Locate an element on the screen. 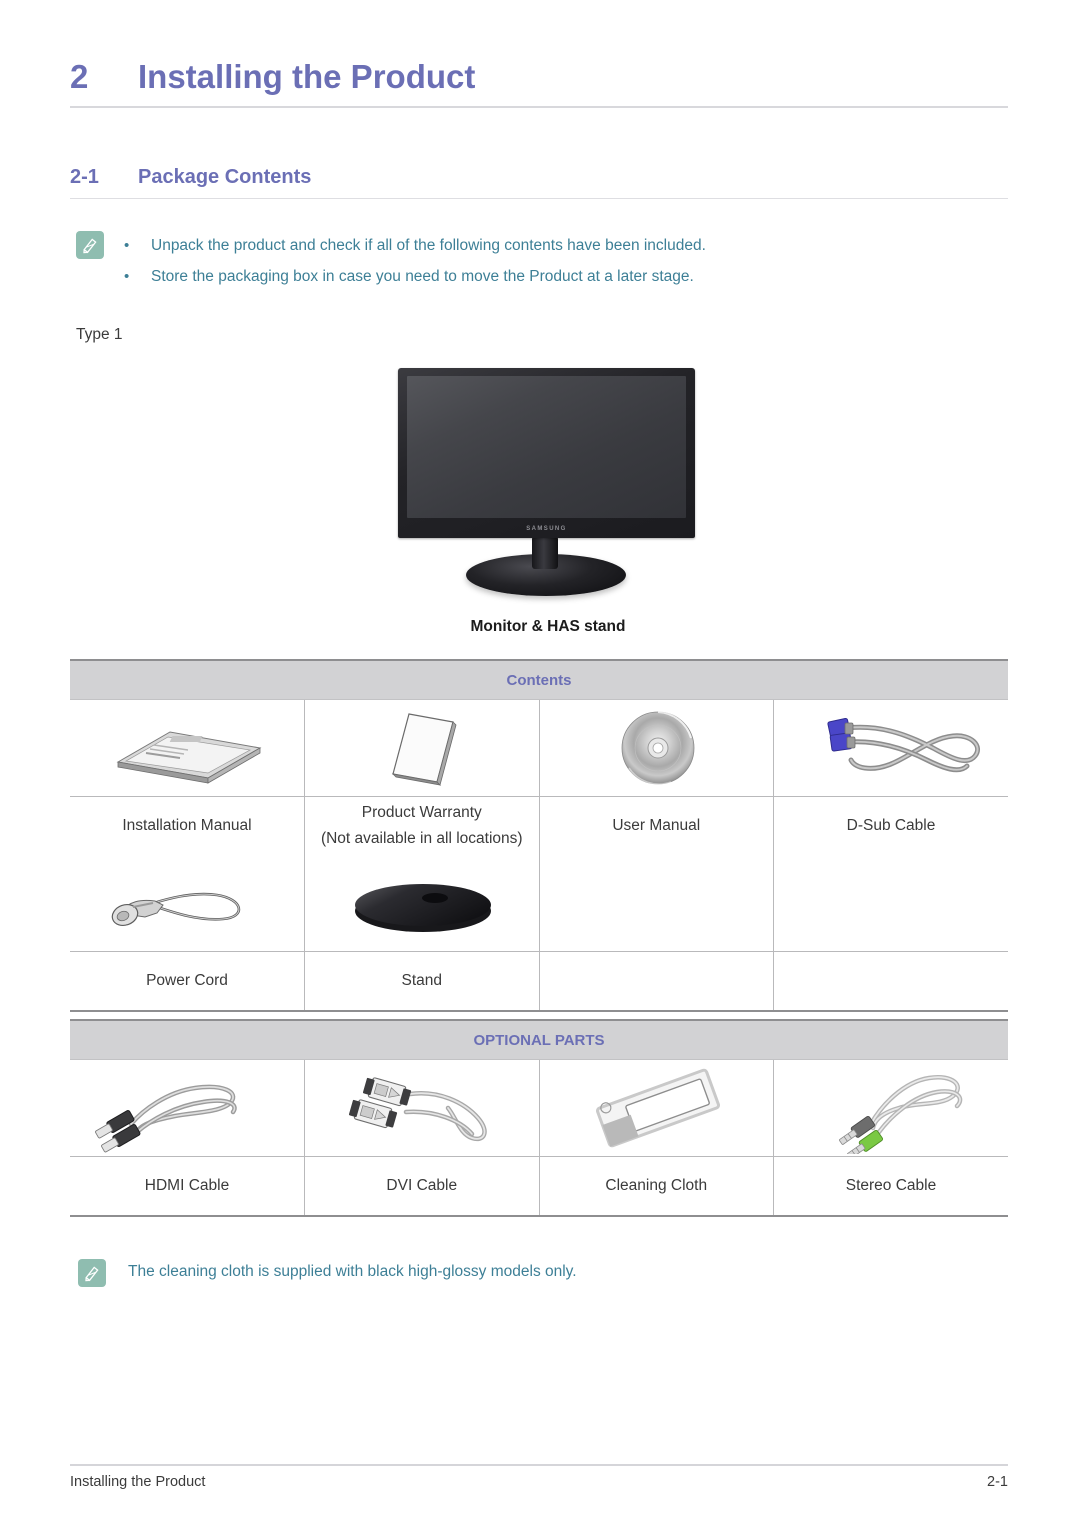 The height and width of the screenshot is (1527, 1080). cell-label: Installation Manual is located at coordinates (187, 825).